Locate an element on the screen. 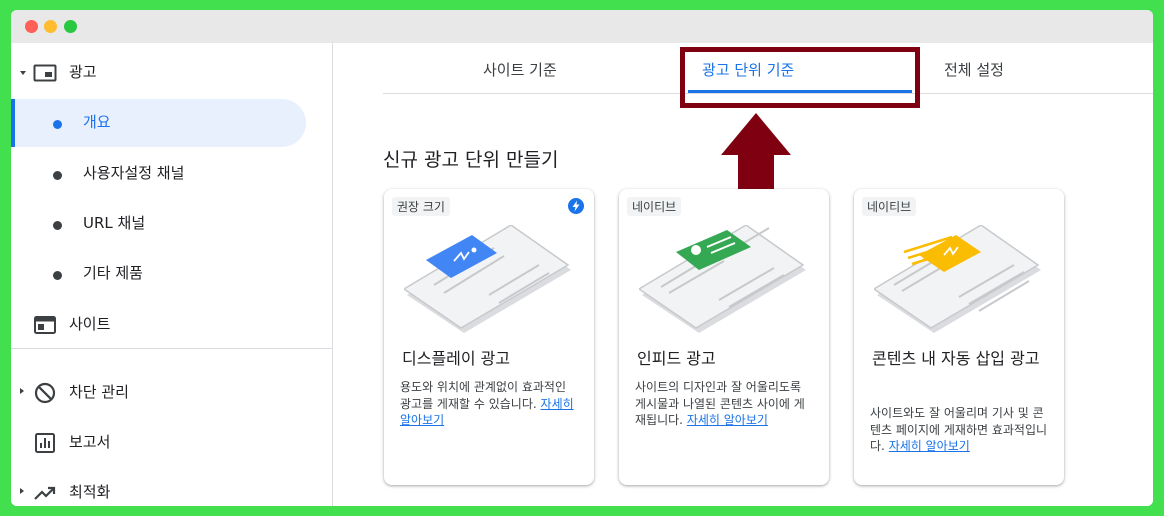 Image resolution: width=1164 pixels, height=516 pixels. sidebar-item-label: 최적화 is located at coordinates (90, 492).